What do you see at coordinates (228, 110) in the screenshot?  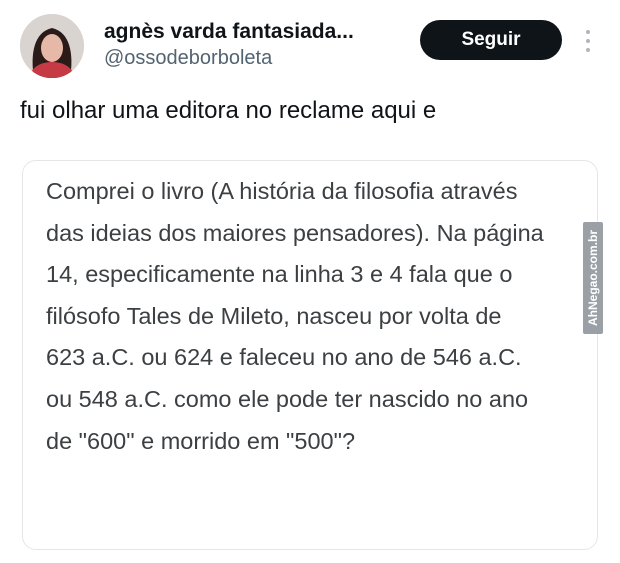 I see `tweet-text: fui olhar uma editora no reclame aqui e` at bounding box center [228, 110].